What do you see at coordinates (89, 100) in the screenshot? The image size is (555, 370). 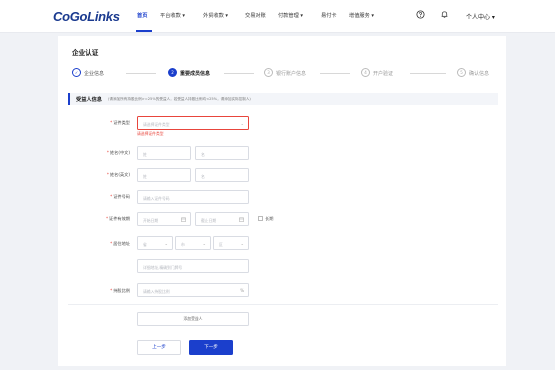 I see `section-title: 受益人信息` at bounding box center [89, 100].